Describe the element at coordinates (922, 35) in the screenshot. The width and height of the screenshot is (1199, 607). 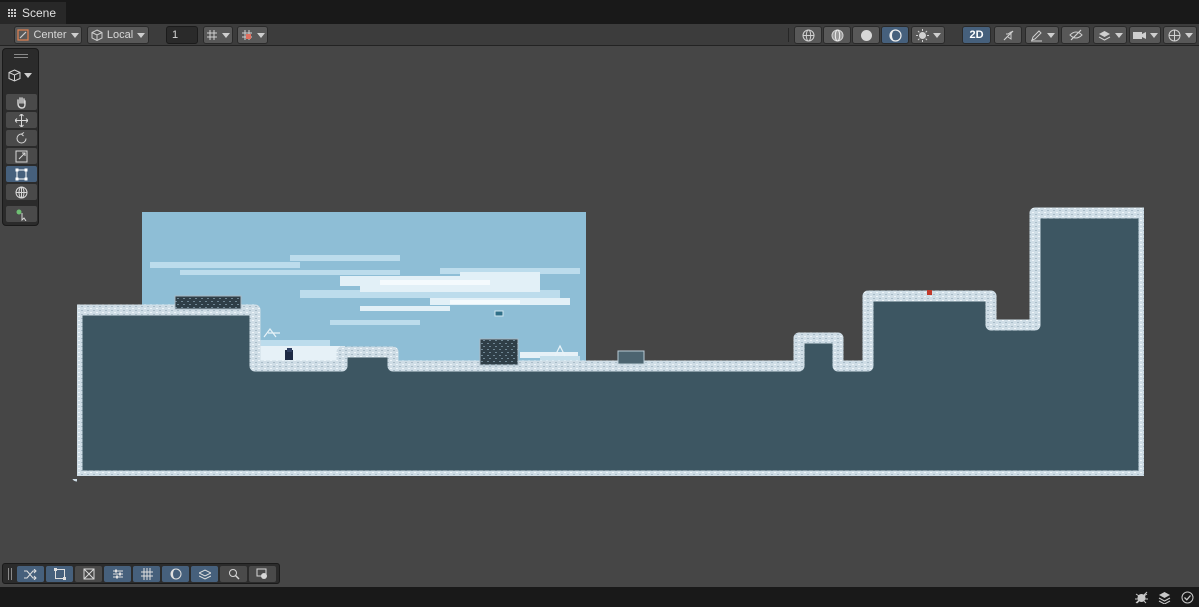
I see `effects-sun-icon` at that location.